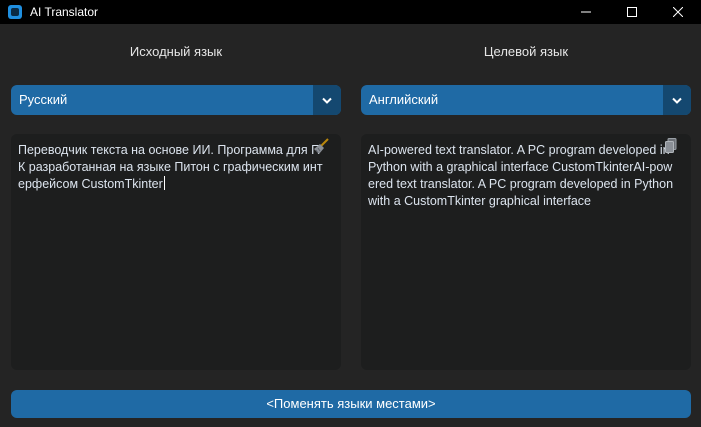 This screenshot has width=701, height=427. I want to click on copy-text-button, so click(674, 147).